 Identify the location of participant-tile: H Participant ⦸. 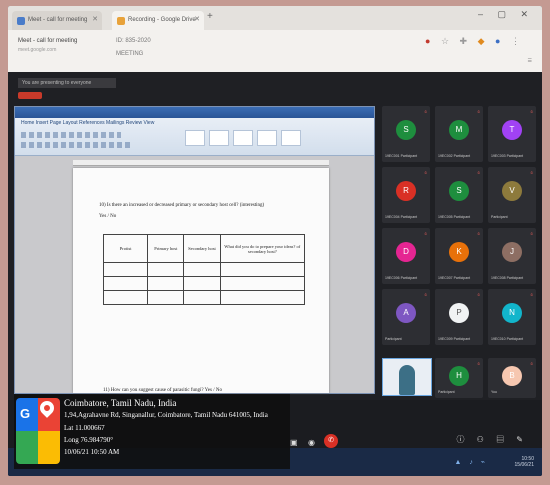
(459, 378).